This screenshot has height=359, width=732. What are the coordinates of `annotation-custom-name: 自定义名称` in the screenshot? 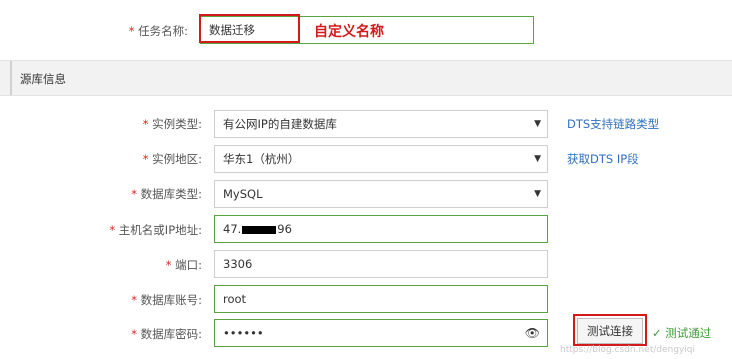 It's located at (349, 32).